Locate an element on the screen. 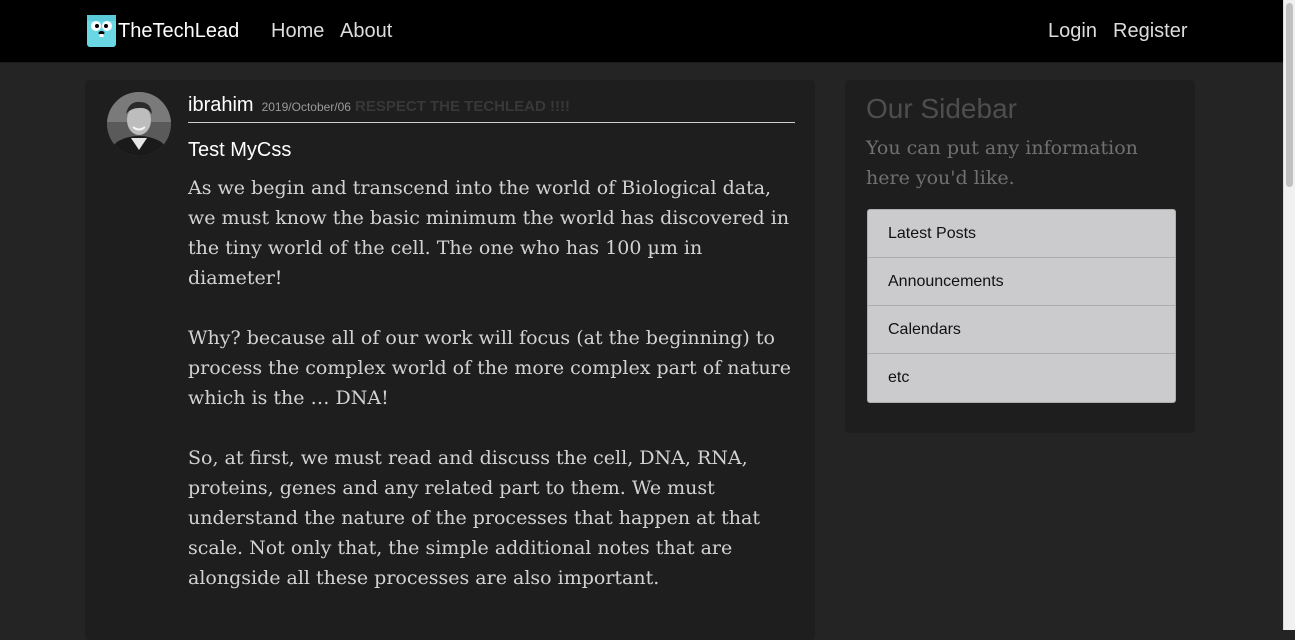 The height and width of the screenshot is (640, 1295). post-title: Test MyCss is located at coordinates (239, 150).